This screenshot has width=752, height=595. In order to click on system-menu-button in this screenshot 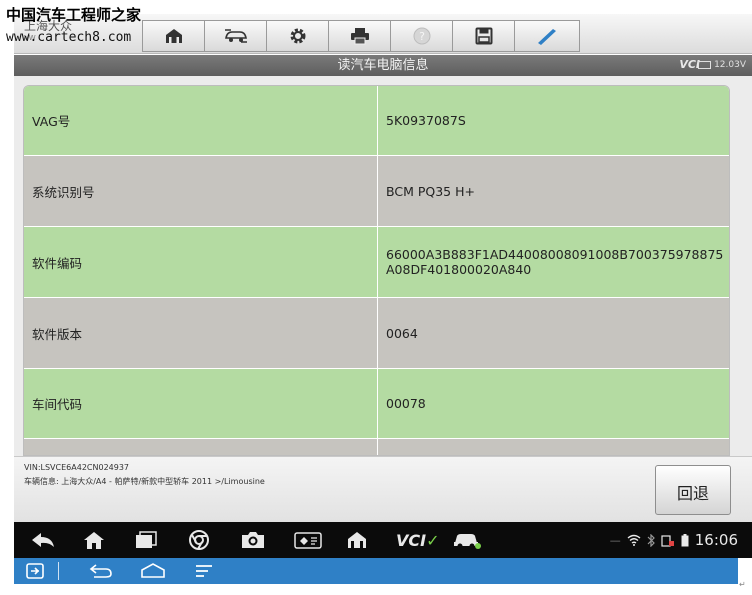, I will do `click(204, 571)`.